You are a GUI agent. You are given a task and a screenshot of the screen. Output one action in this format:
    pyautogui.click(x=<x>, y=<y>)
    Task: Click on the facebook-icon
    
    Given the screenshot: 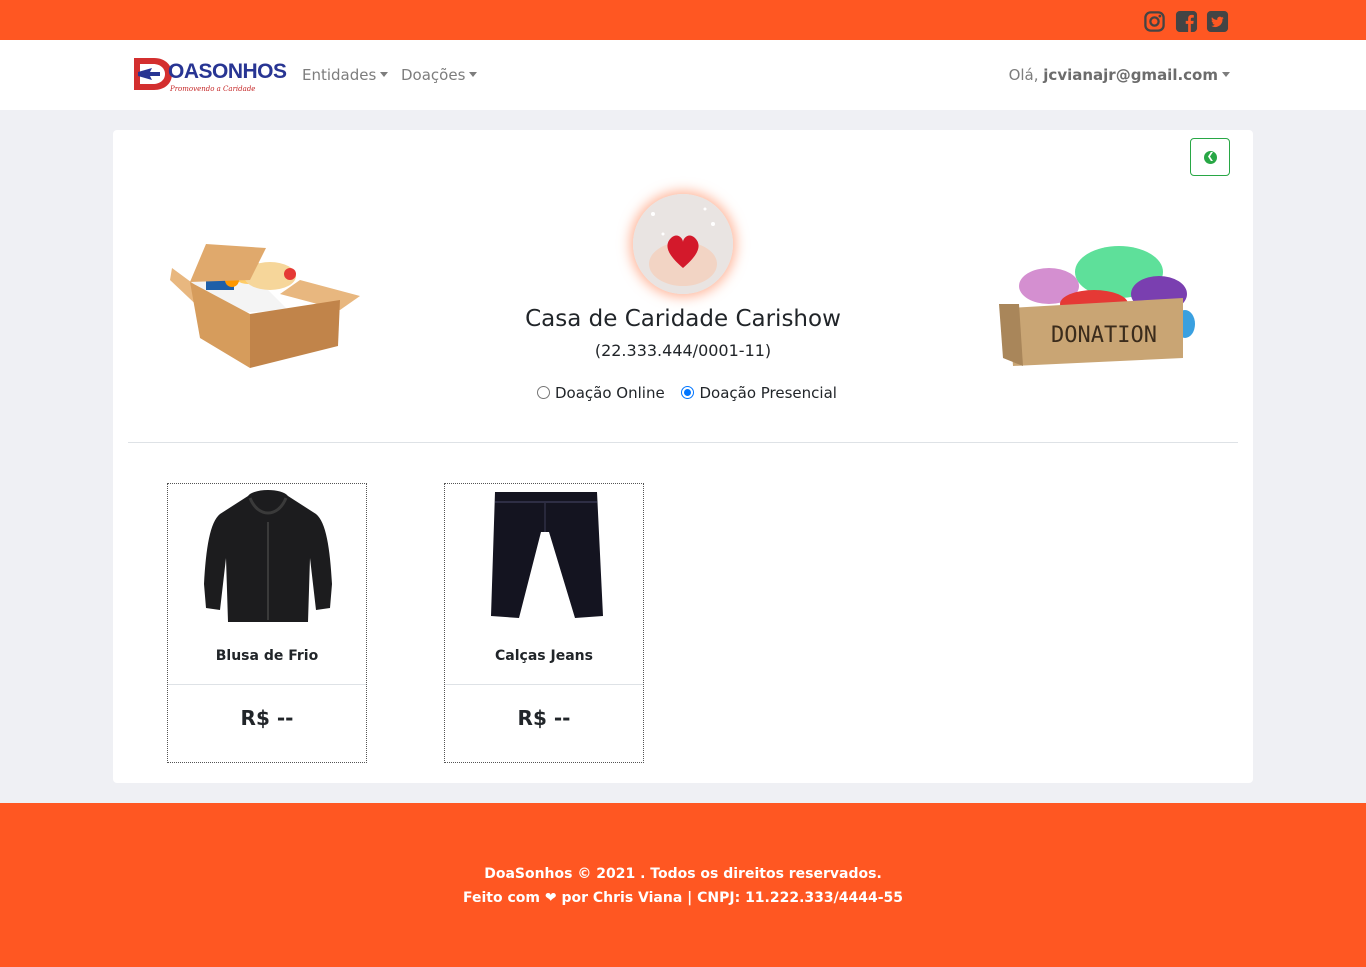 What is the action you would take?
    pyautogui.click(x=1186, y=21)
    